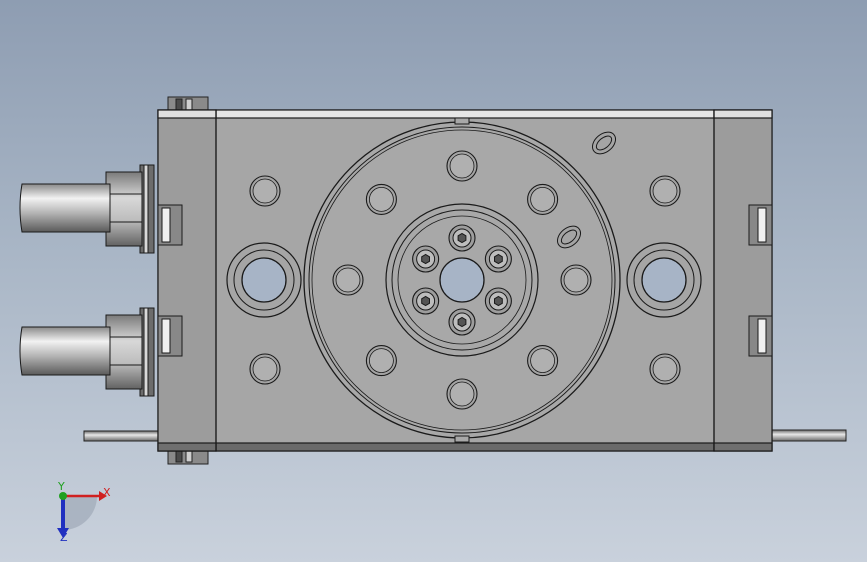 The width and height of the screenshot is (867, 562). What do you see at coordinates (188, 457) in the screenshot?
I see `bottom-clip` at bounding box center [188, 457].